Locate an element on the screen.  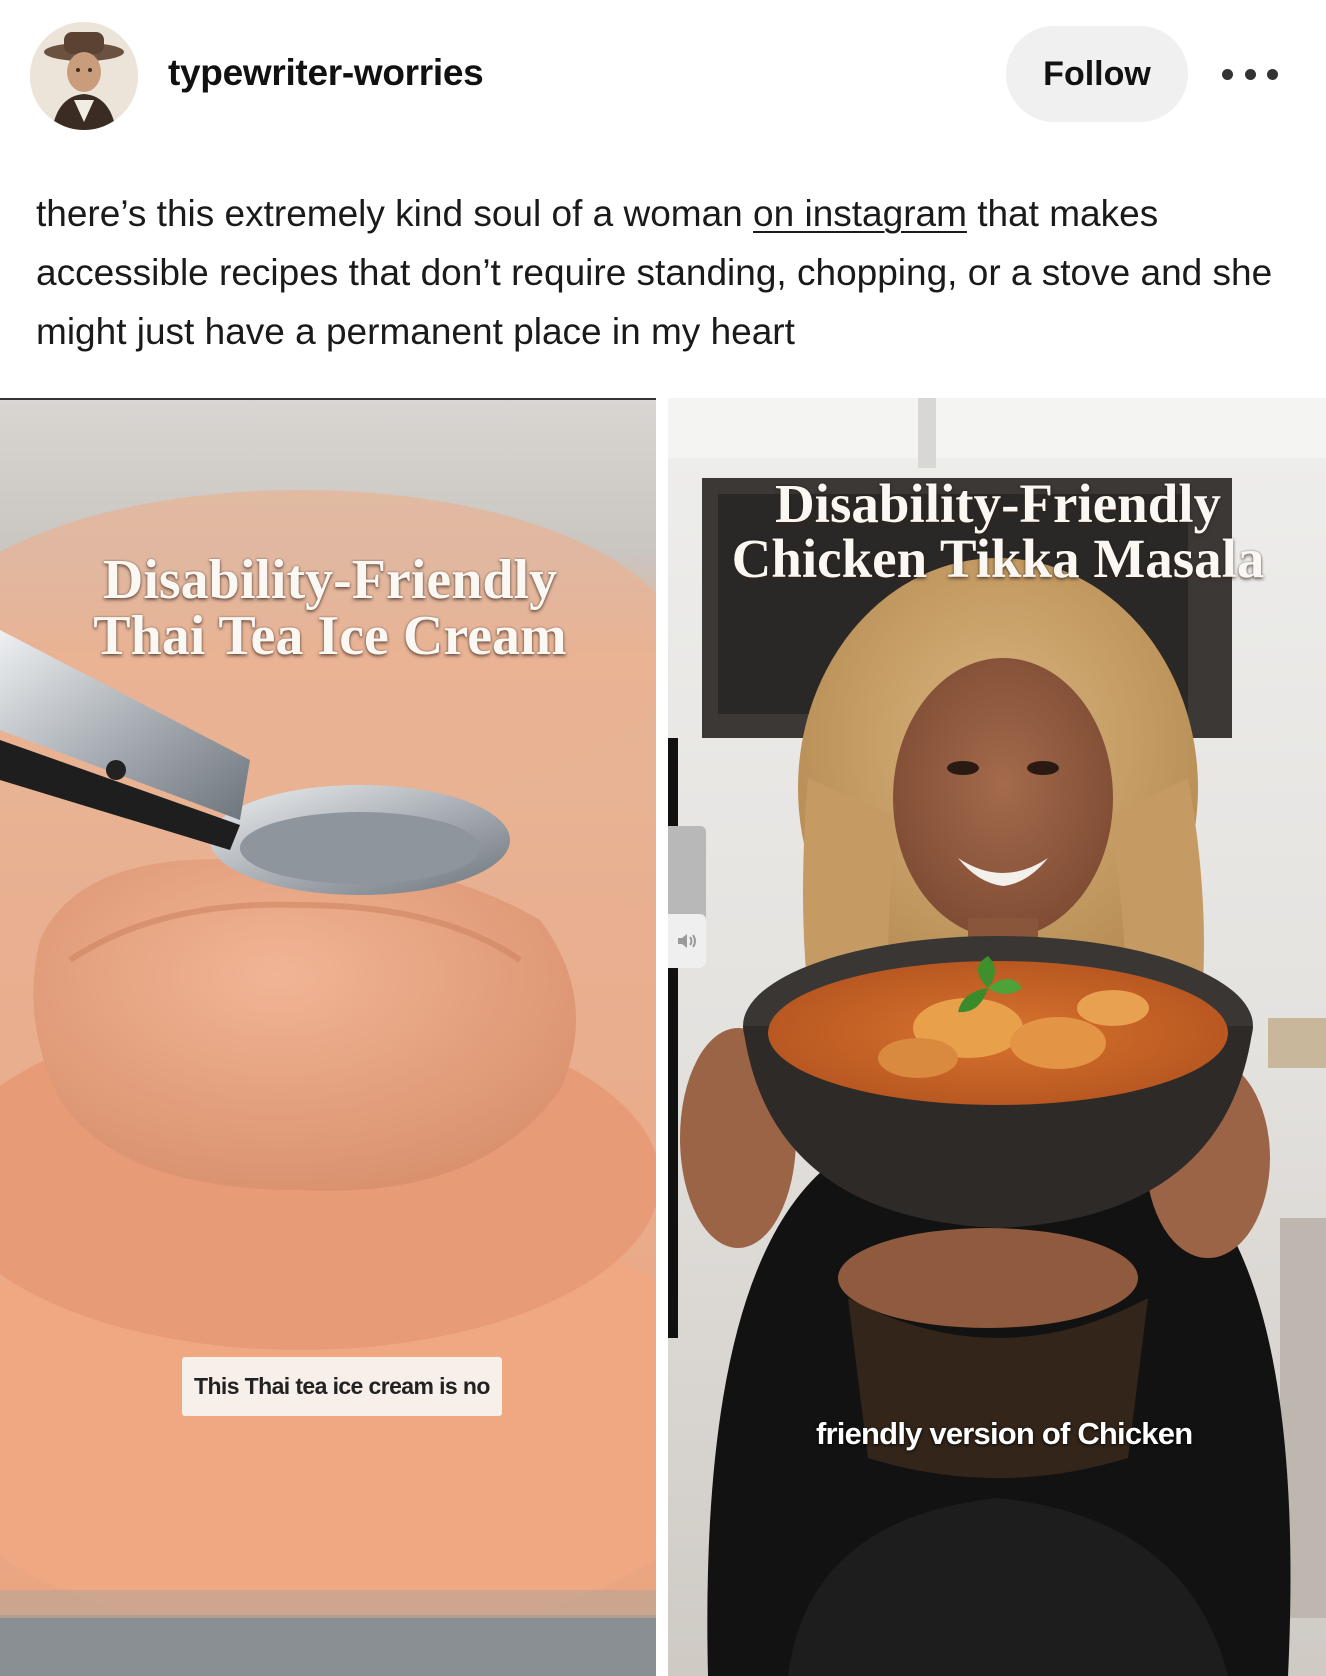
thai-tea-caption: This Thai tea ice cream is no is located at coordinates (342, 1386).